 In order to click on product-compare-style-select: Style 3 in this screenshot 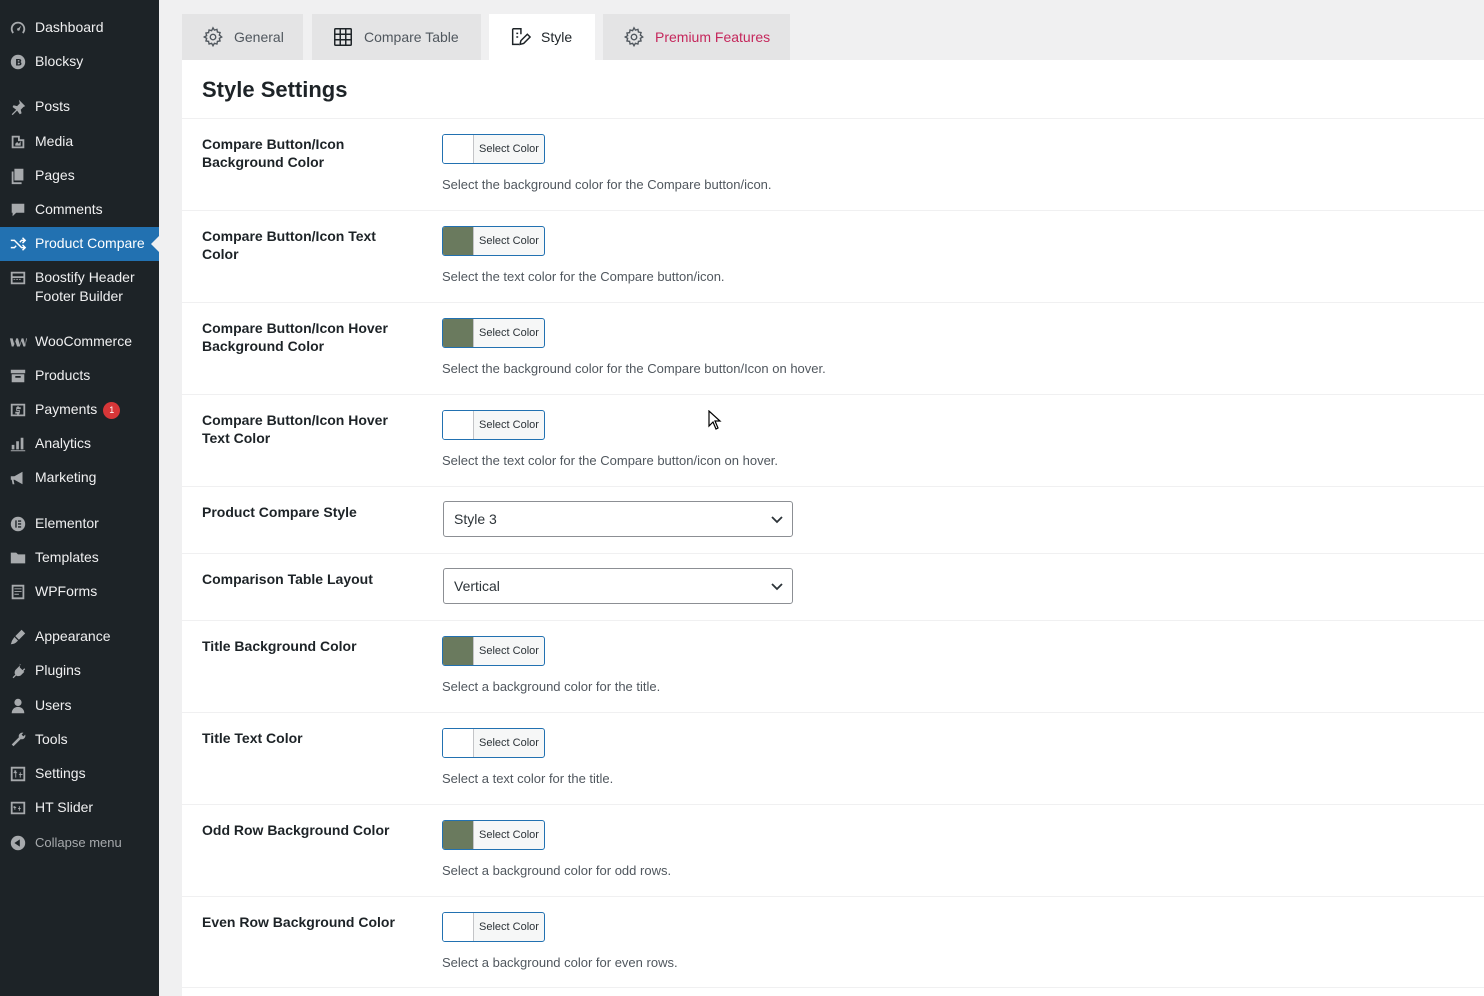, I will do `click(618, 519)`.